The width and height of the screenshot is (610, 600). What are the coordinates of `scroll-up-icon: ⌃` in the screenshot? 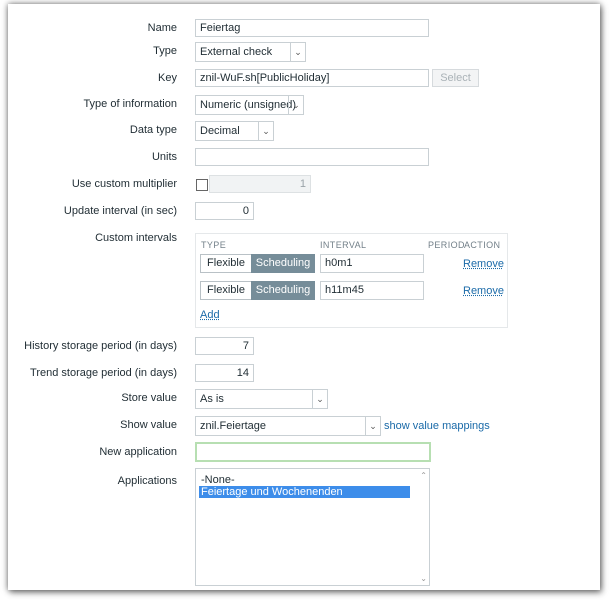 It's located at (423, 475).